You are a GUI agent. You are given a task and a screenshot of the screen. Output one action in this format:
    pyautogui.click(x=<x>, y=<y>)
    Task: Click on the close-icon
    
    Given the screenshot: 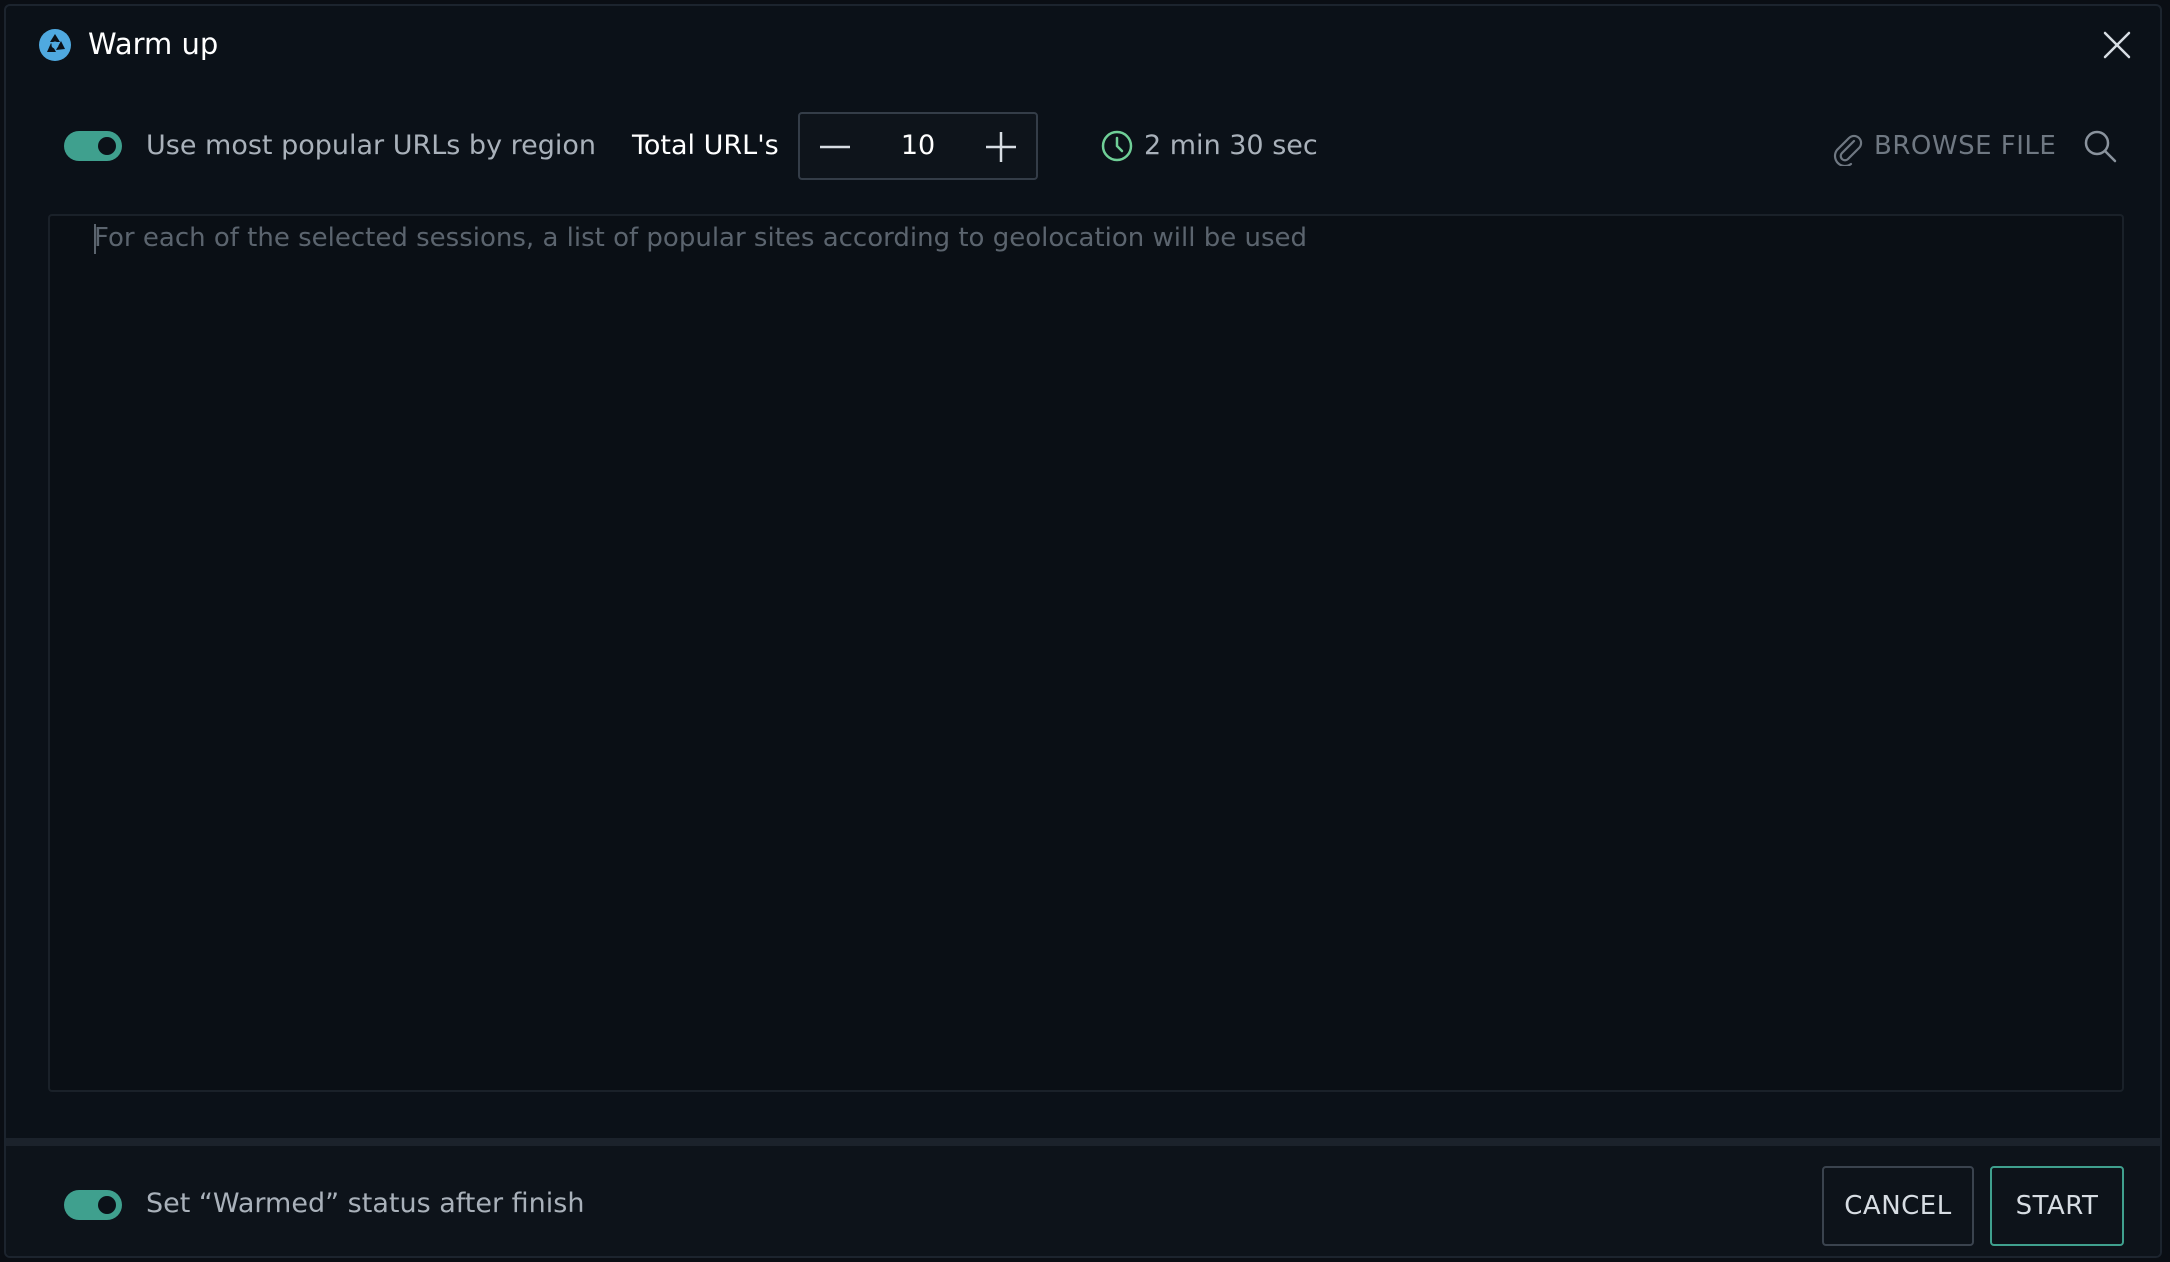 What is the action you would take?
    pyautogui.click(x=2117, y=45)
    